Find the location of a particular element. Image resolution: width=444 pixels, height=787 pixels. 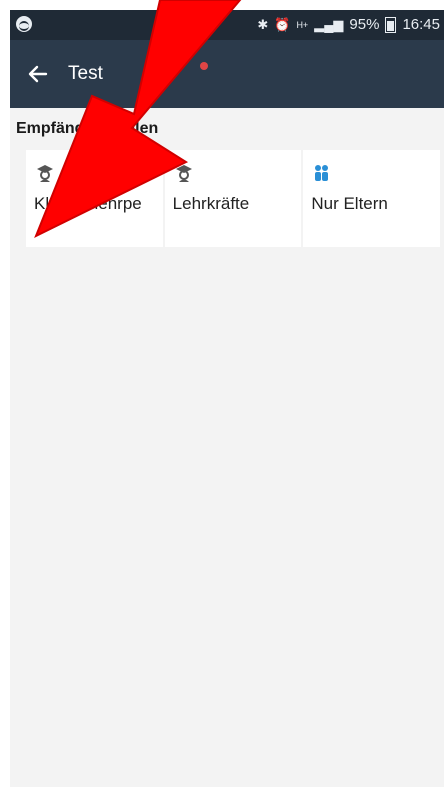

bluetooth-icon: ✱ is located at coordinates (263, 24).